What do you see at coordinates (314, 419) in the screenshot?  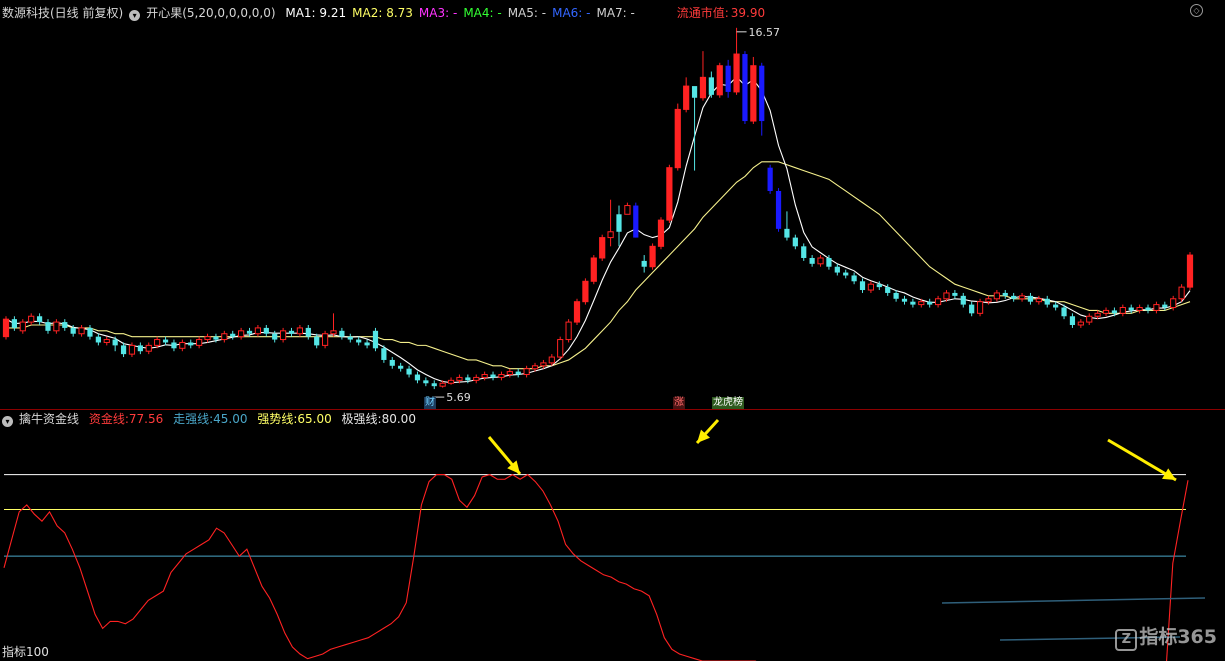 I see `strong-value: 65.00` at bounding box center [314, 419].